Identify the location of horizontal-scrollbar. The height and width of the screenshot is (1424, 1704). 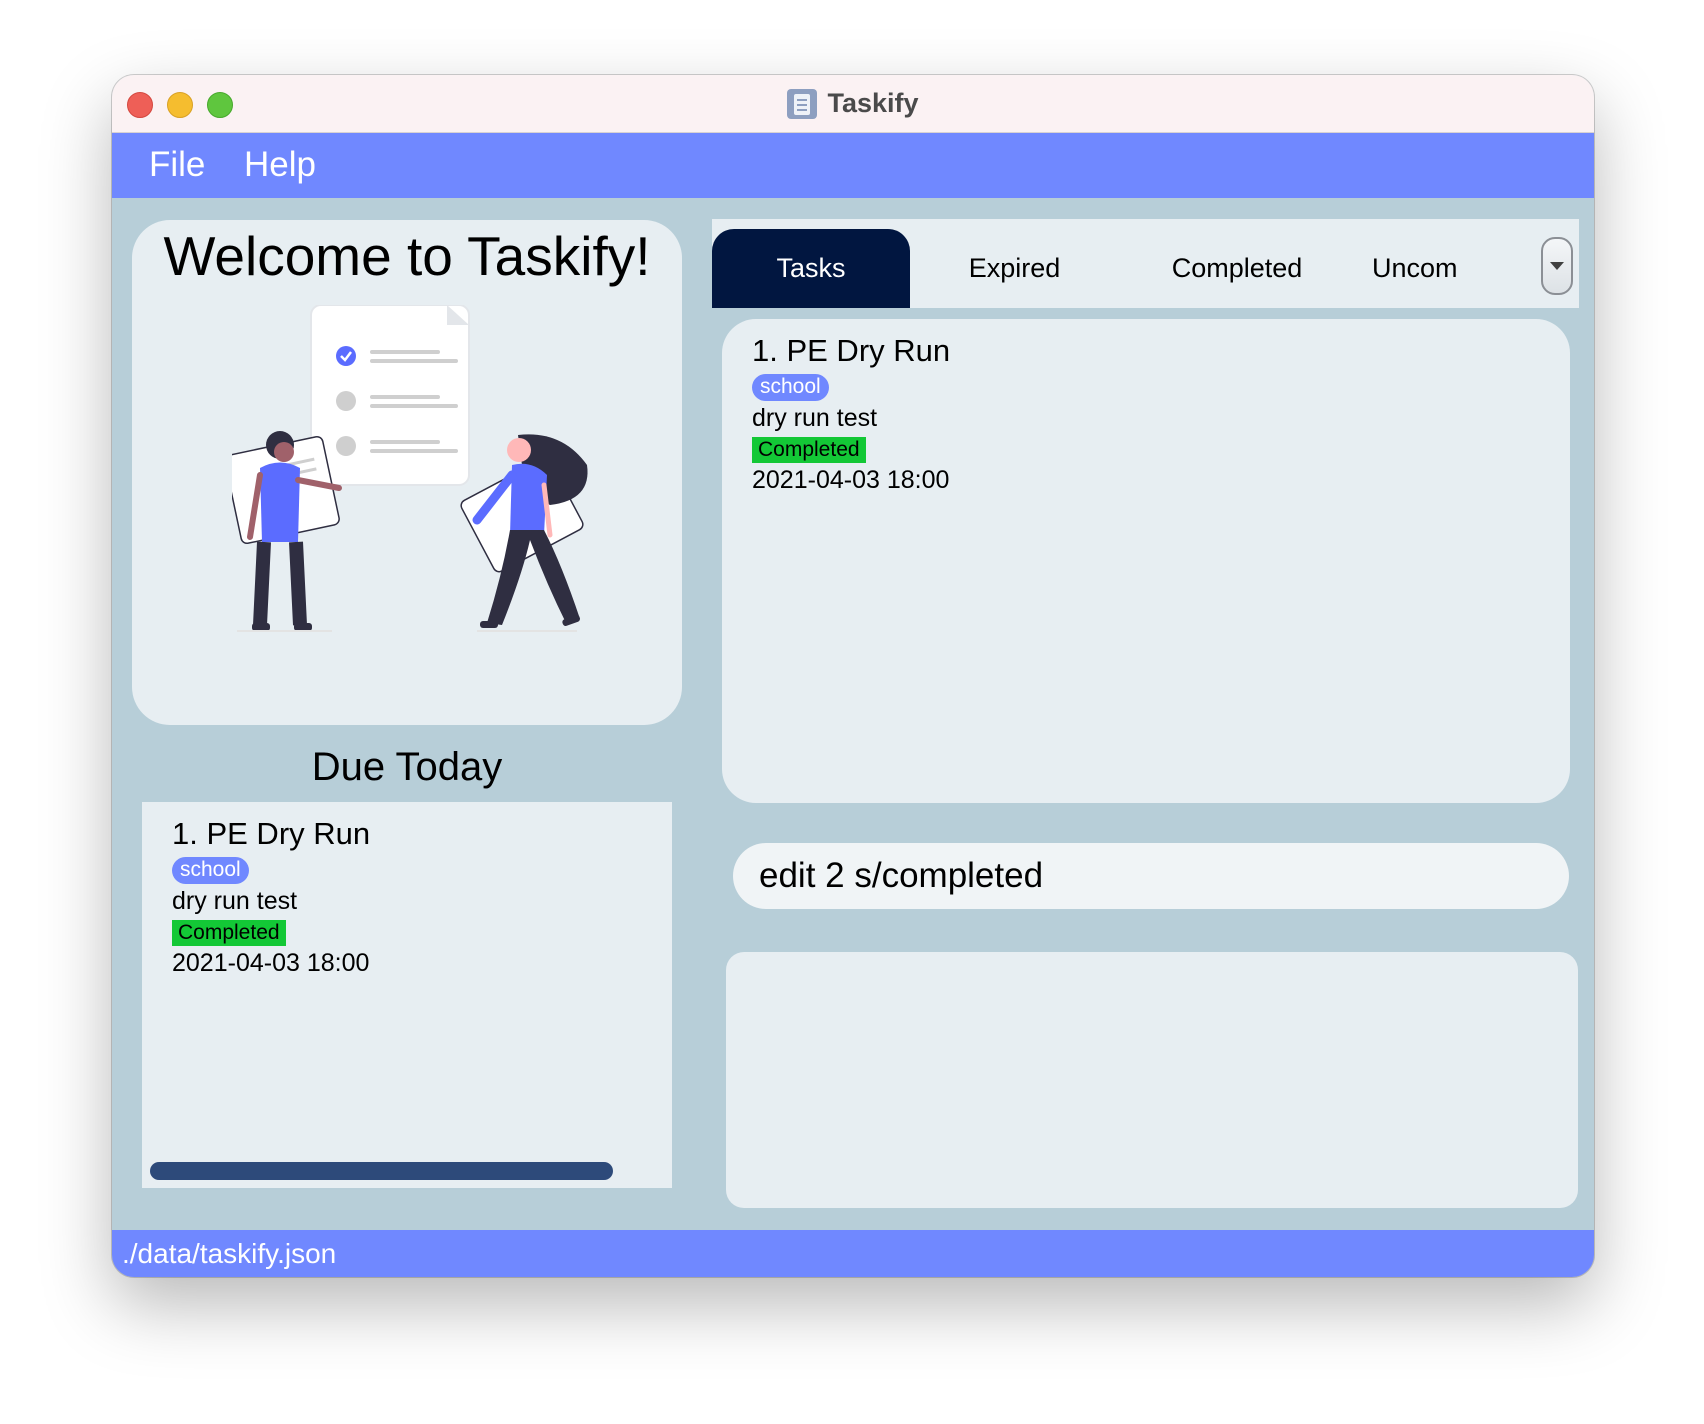
(381, 1171).